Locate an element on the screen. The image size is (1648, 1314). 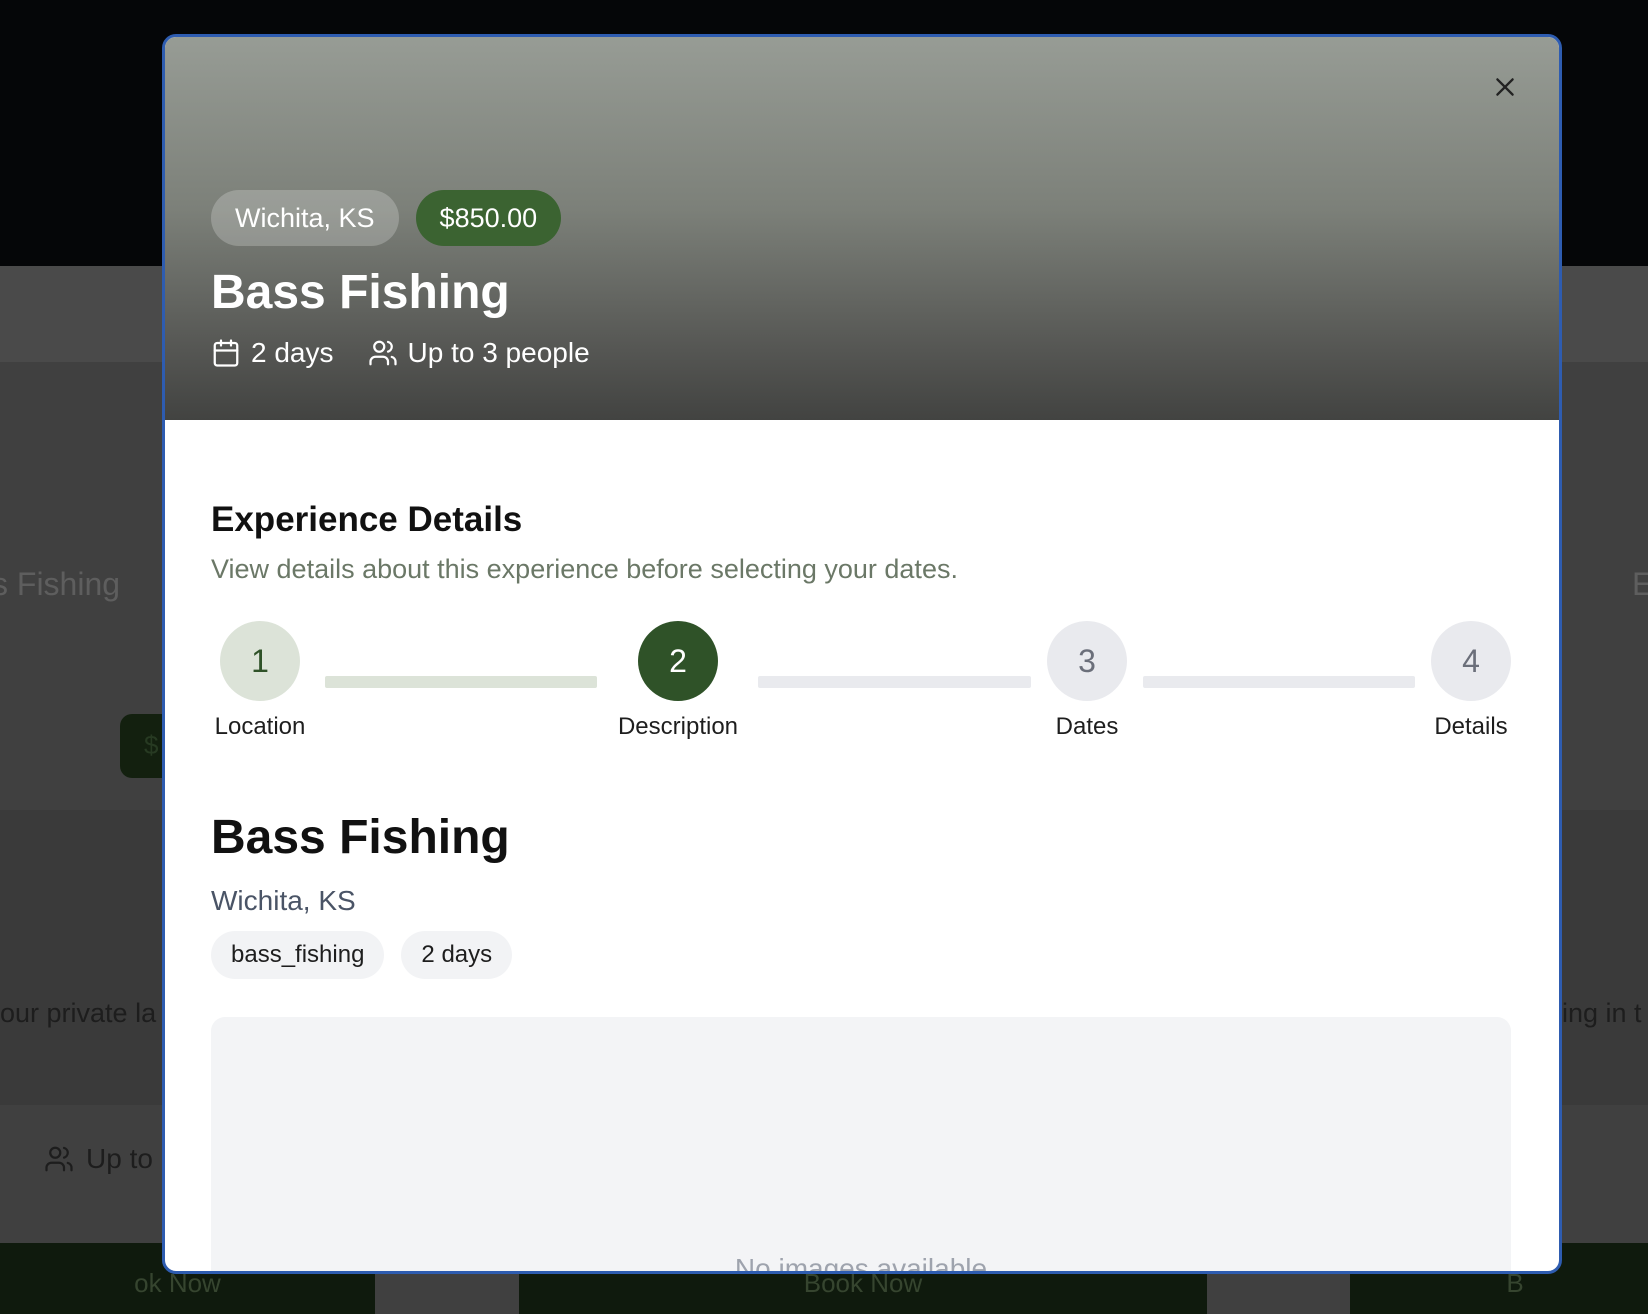
close-button is located at coordinates (1505, 87).